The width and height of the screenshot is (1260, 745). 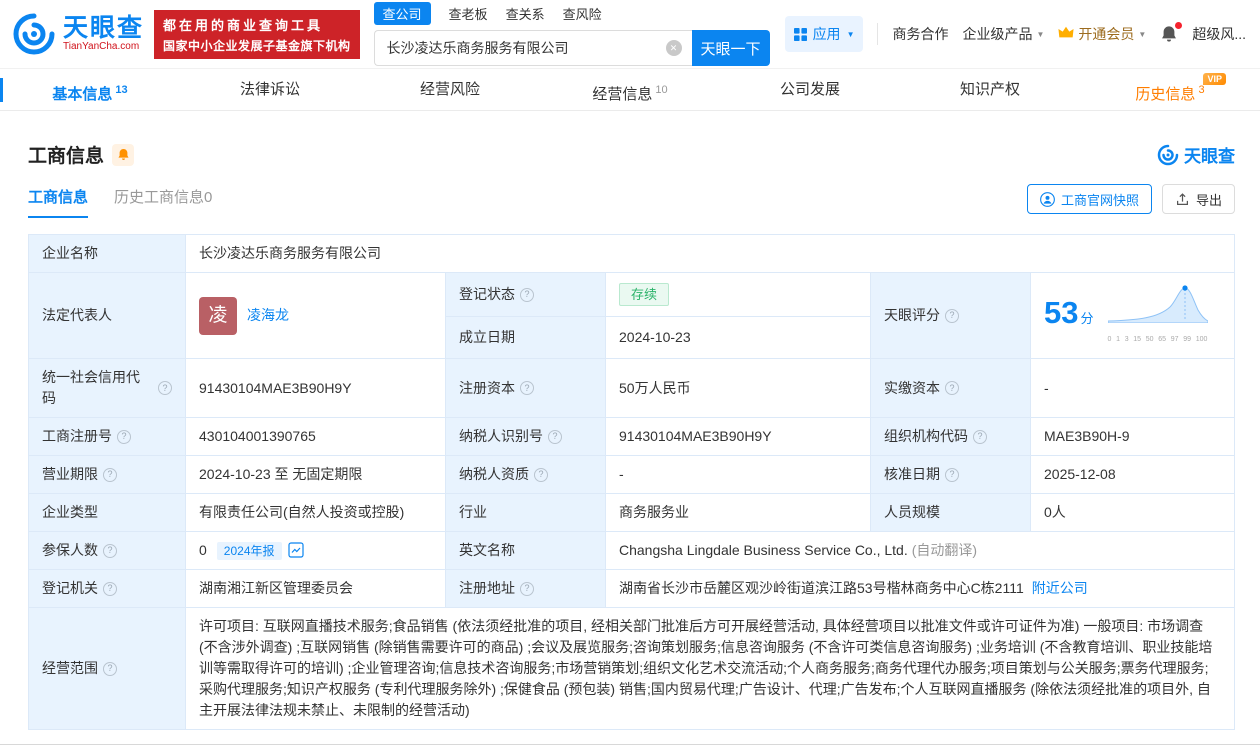 I want to click on score-value: 53, so click(x=1061, y=312).